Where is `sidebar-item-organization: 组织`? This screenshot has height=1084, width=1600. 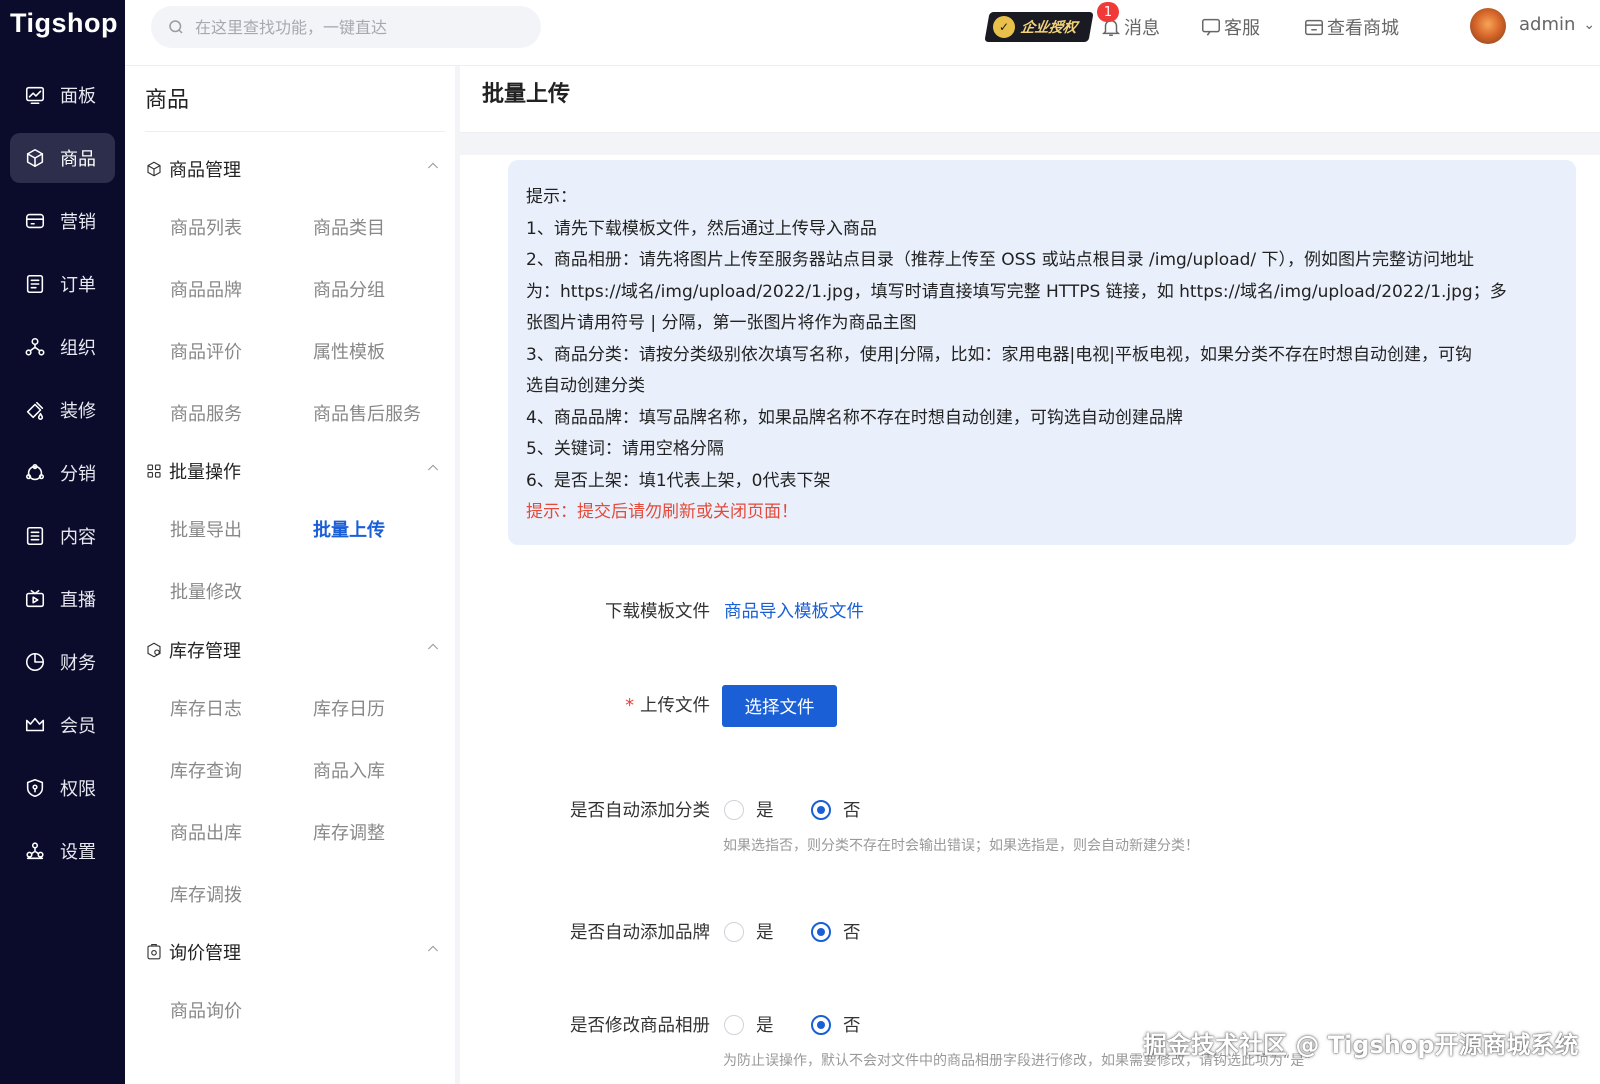 sidebar-item-organization: 组织 is located at coordinates (62, 347).